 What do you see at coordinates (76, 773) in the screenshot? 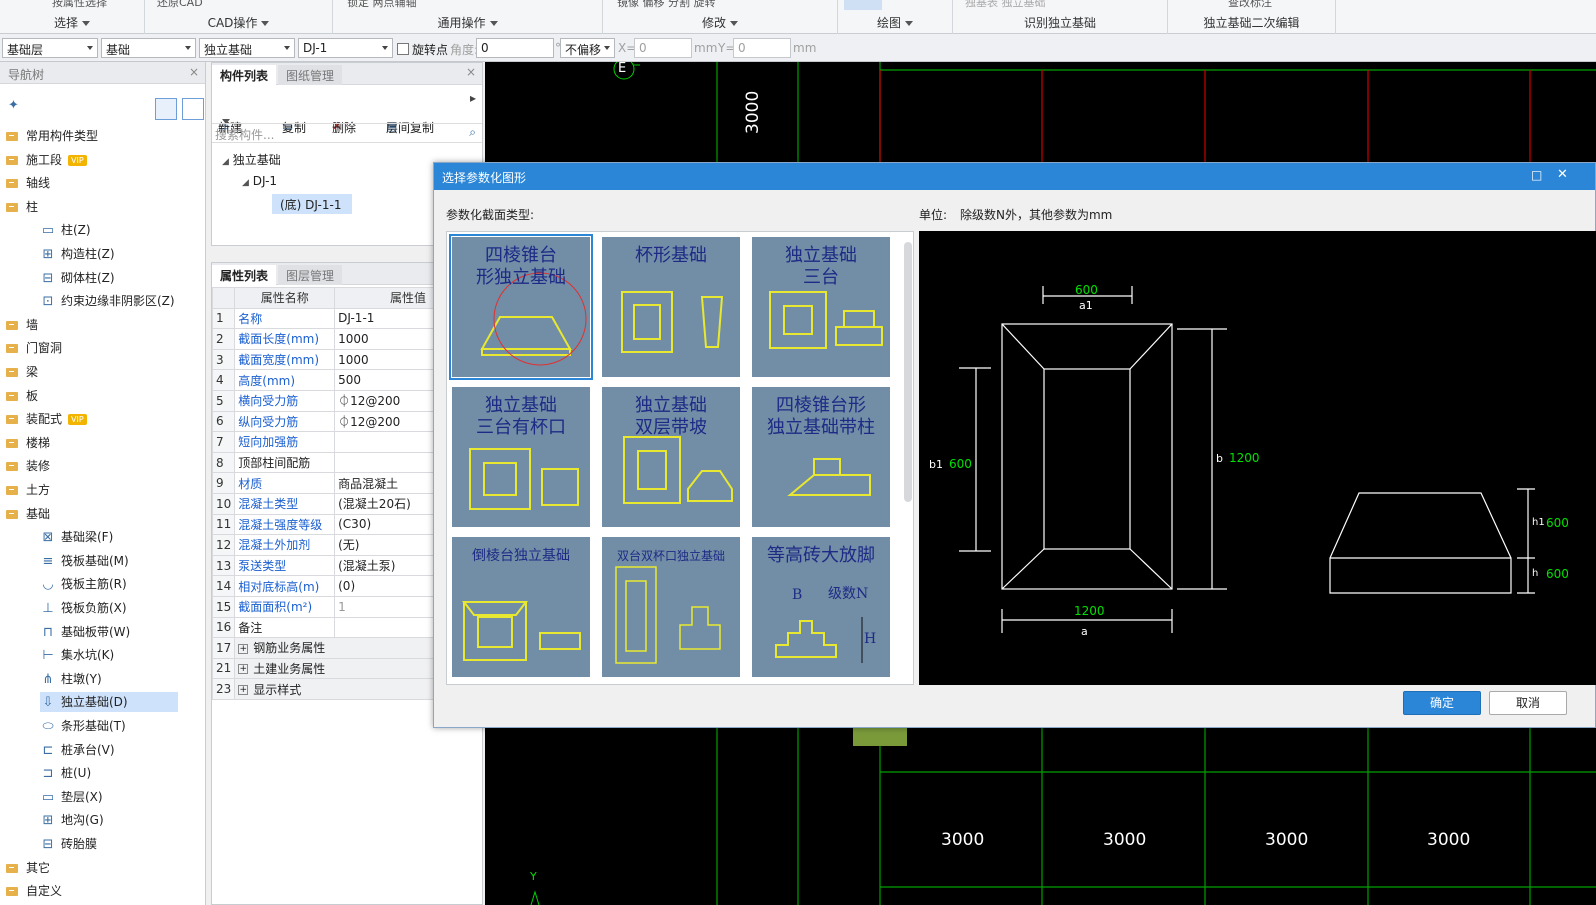
I see `nav-item-label: 桩(U)` at bounding box center [76, 773].